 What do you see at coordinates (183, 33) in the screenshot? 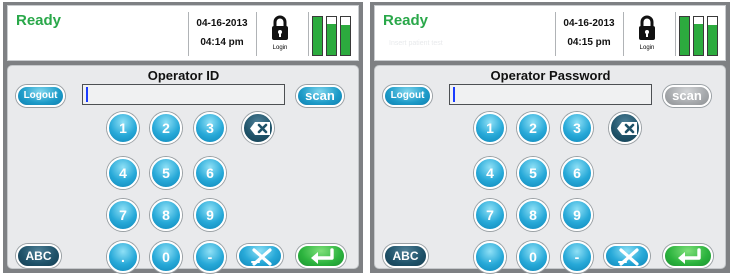
I see `status-bar: Ready 04-16-2013 04:14 pm Login` at bounding box center [183, 33].